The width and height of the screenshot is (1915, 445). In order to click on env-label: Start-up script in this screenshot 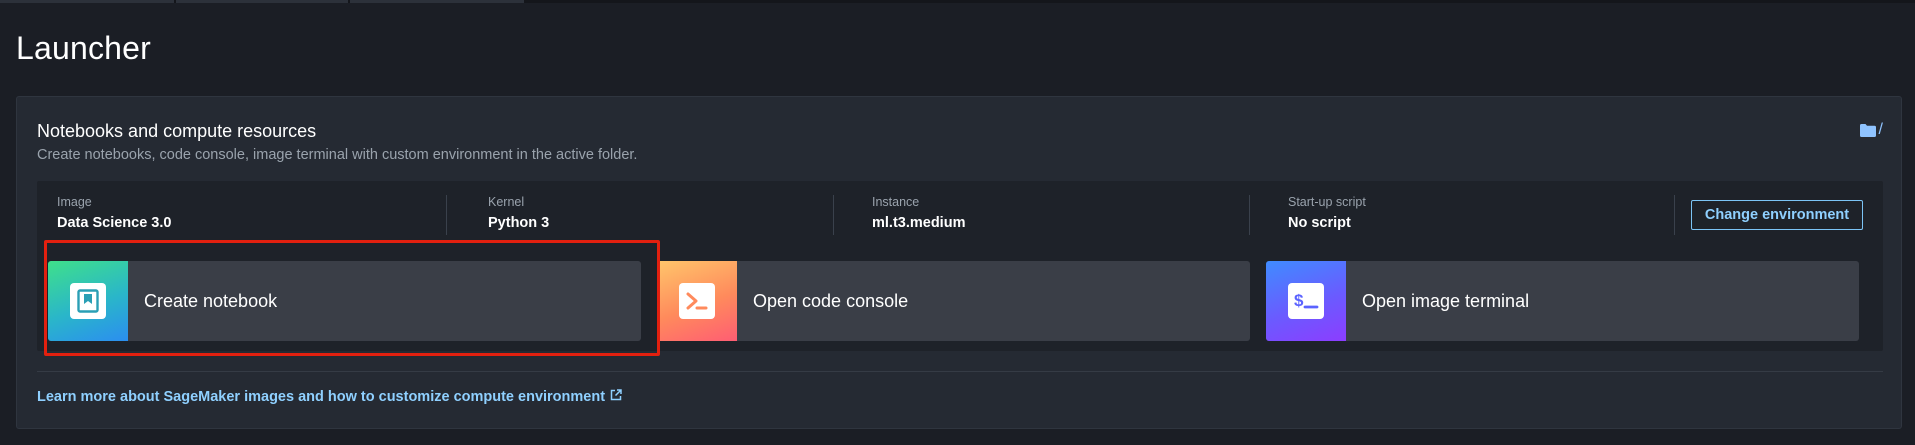, I will do `click(1327, 202)`.